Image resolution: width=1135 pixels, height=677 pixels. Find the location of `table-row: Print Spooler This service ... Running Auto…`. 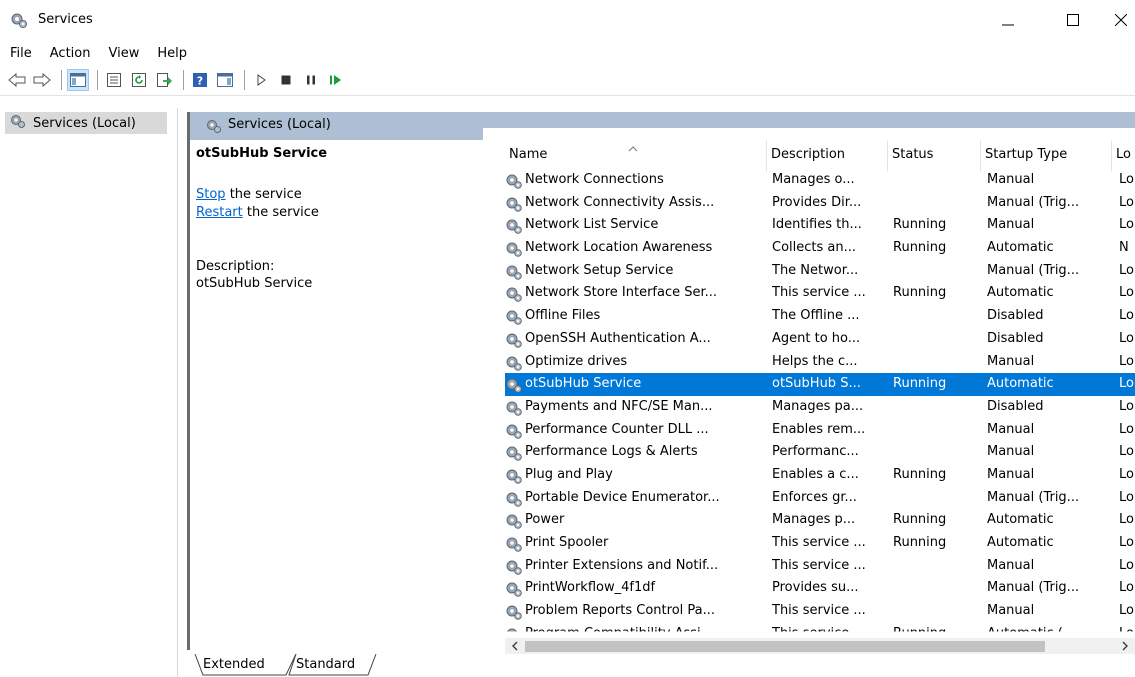

table-row: Print Spooler This service ... Running Auto… is located at coordinates (820, 543).